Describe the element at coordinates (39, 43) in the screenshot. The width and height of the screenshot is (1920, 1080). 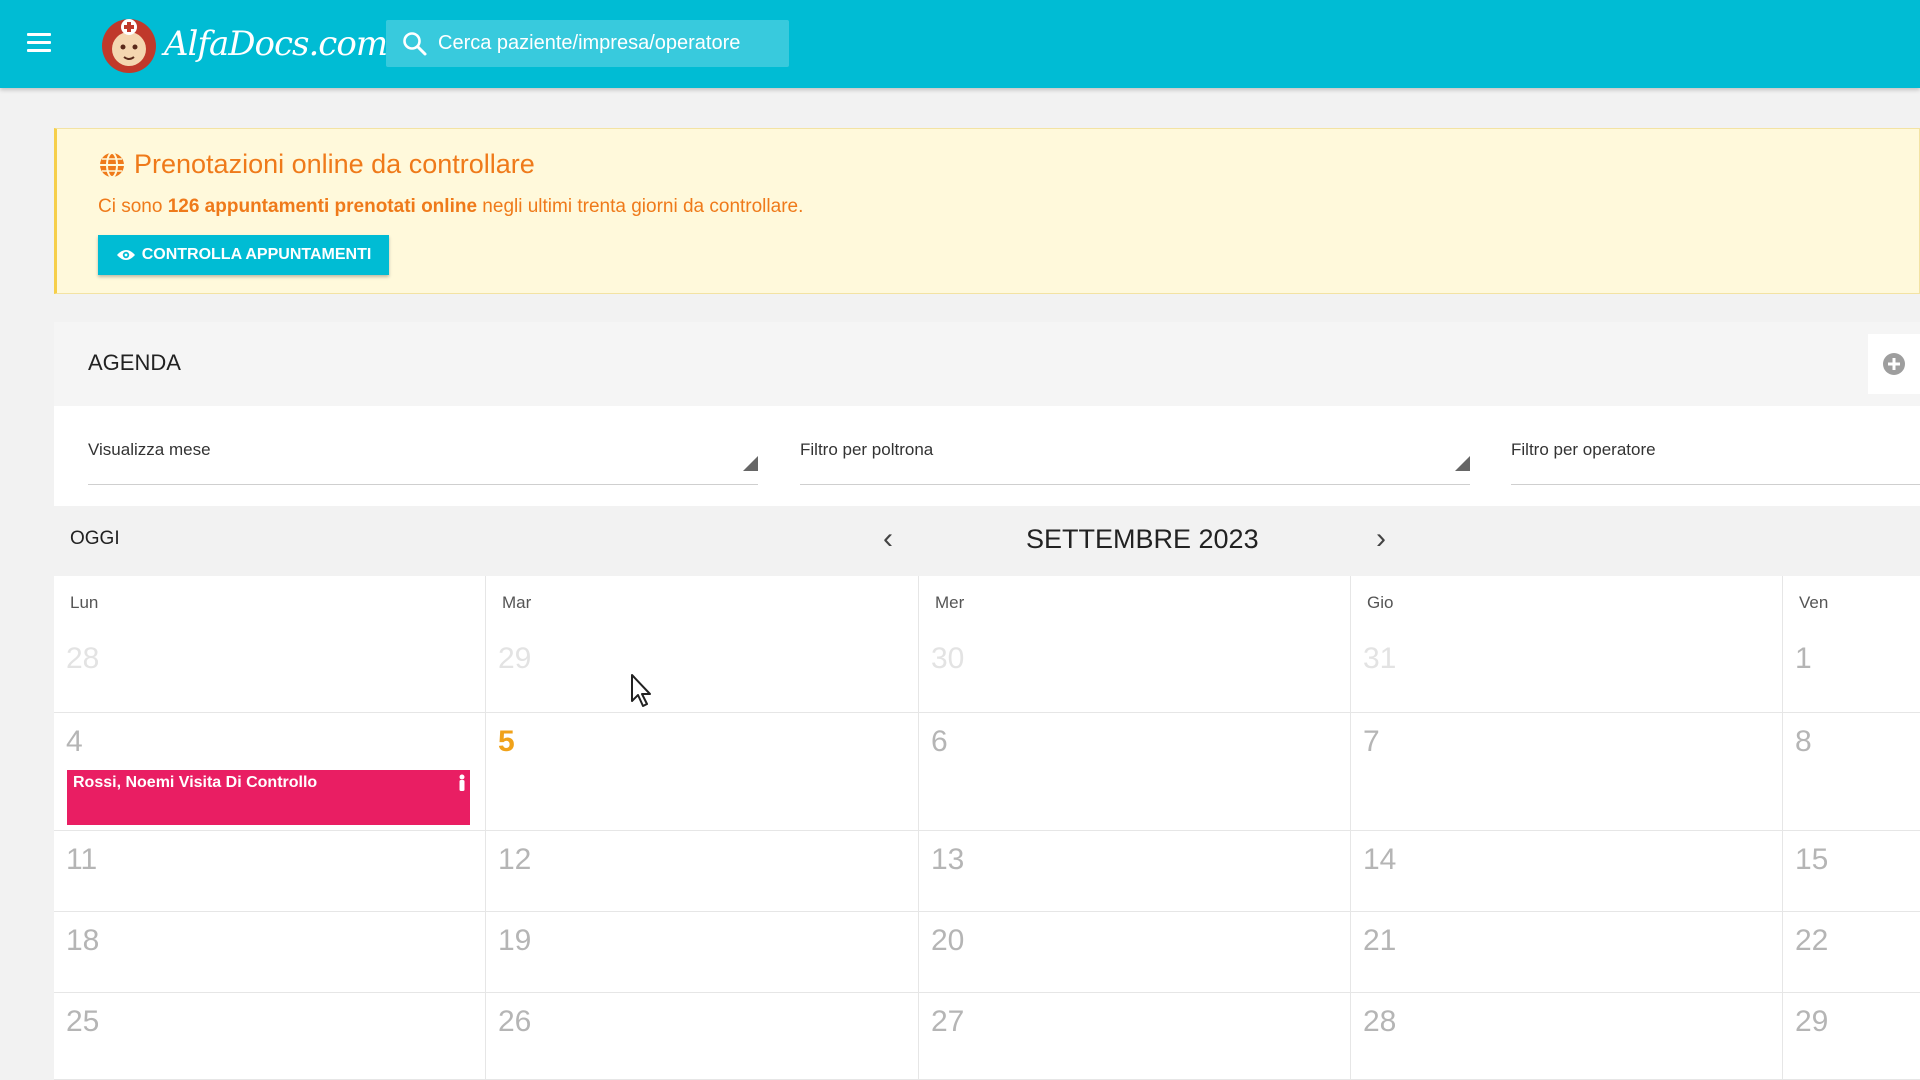
I see `hamburger-menu-icon` at that location.